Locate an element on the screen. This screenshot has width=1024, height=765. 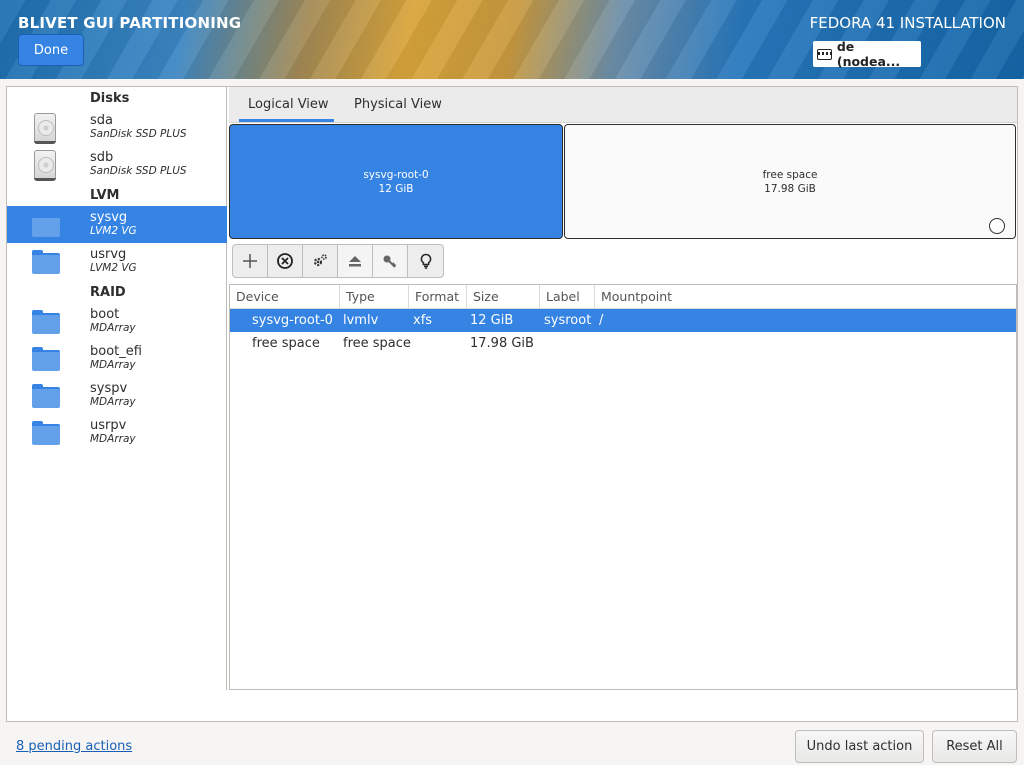
partition-block-free-space: free space 17.98 GiB is located at coordinates (790, 181).